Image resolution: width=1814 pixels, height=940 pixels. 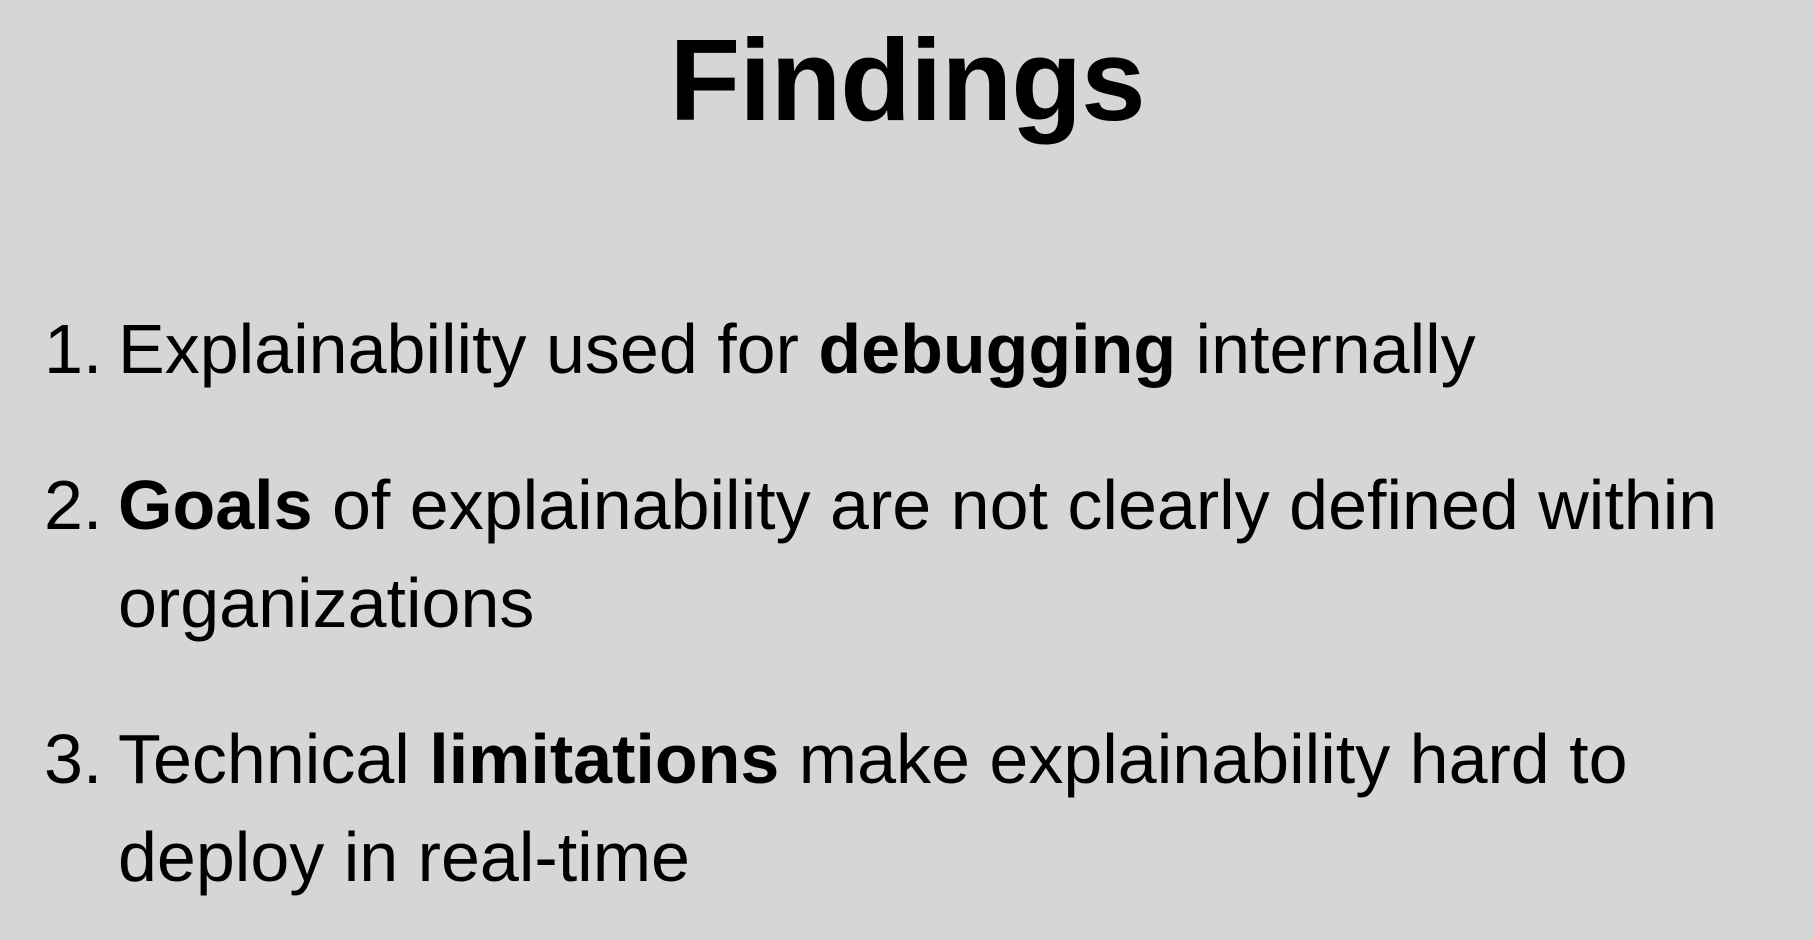 I want to click on finding-number: 1., so click(x=73, y=349).